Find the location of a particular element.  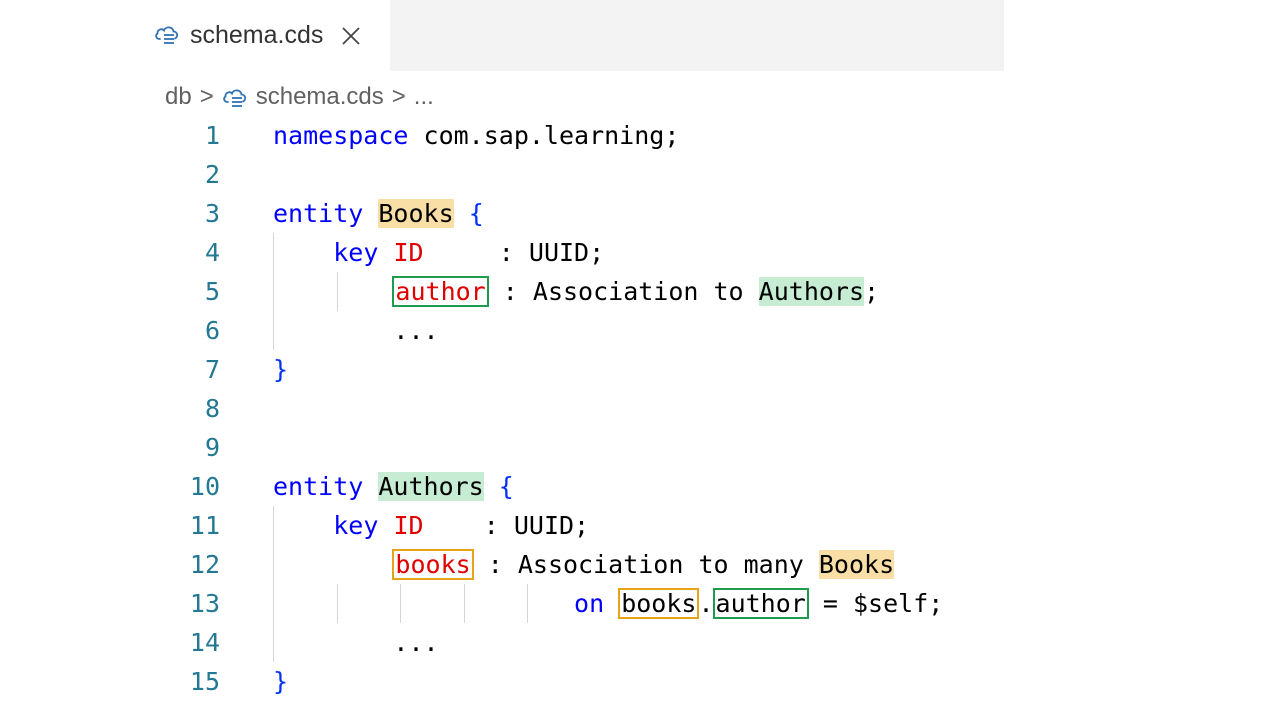

code-token: on is located at coordinates (589, 603).